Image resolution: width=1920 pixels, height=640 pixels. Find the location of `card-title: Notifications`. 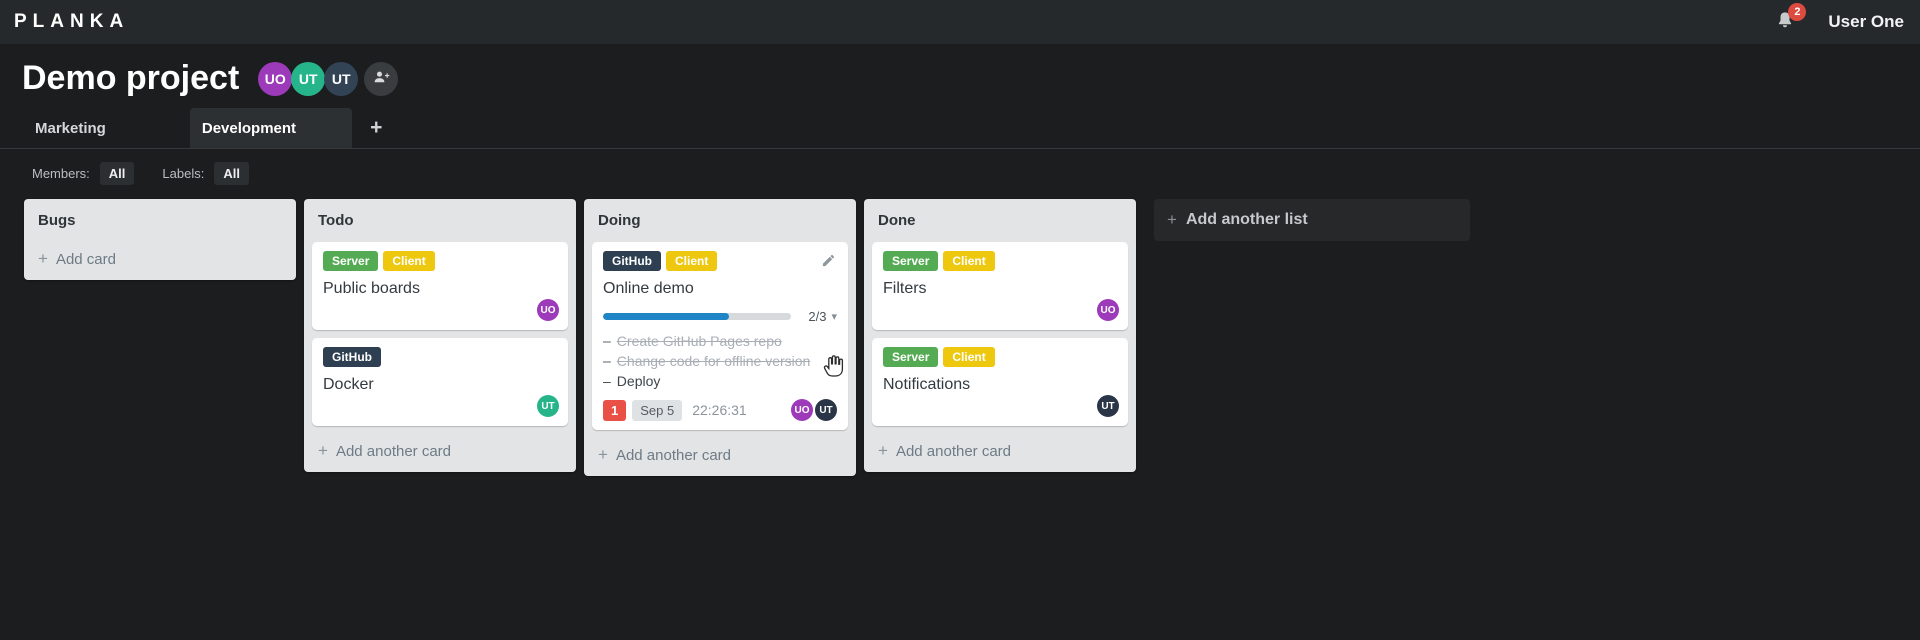

card-title: Notifications is located at coordinates (927, 384).